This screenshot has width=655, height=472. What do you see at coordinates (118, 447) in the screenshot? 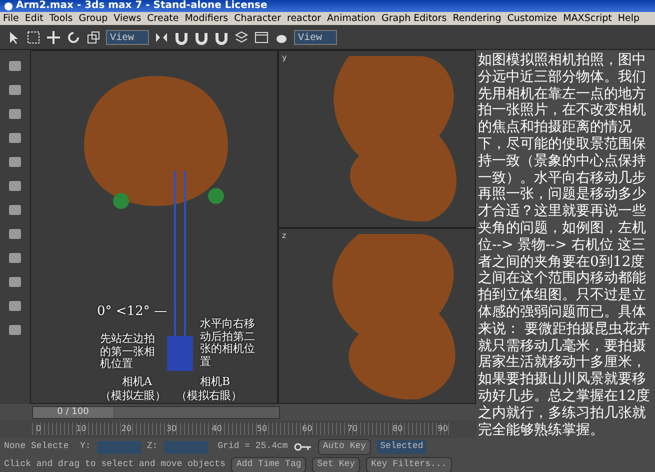
I see `y-field` at bounding box center [118, 447].